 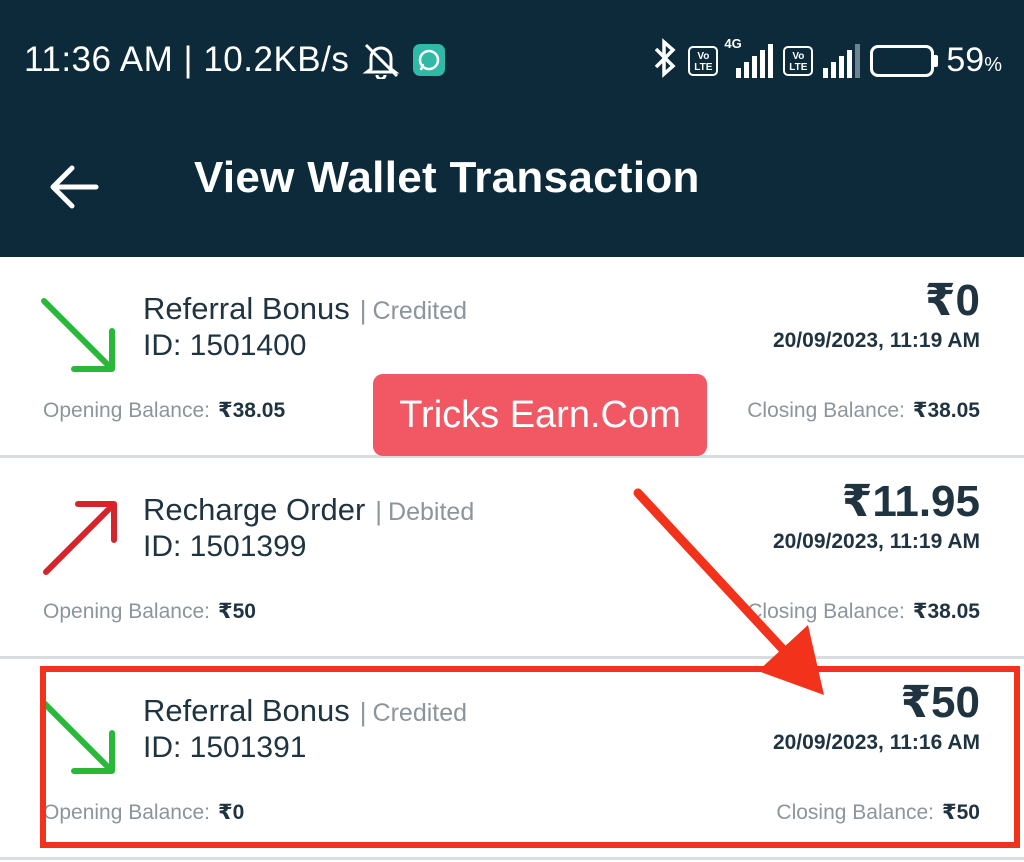 I want to click on bluetooth-icon, so click(x=665, y=60).